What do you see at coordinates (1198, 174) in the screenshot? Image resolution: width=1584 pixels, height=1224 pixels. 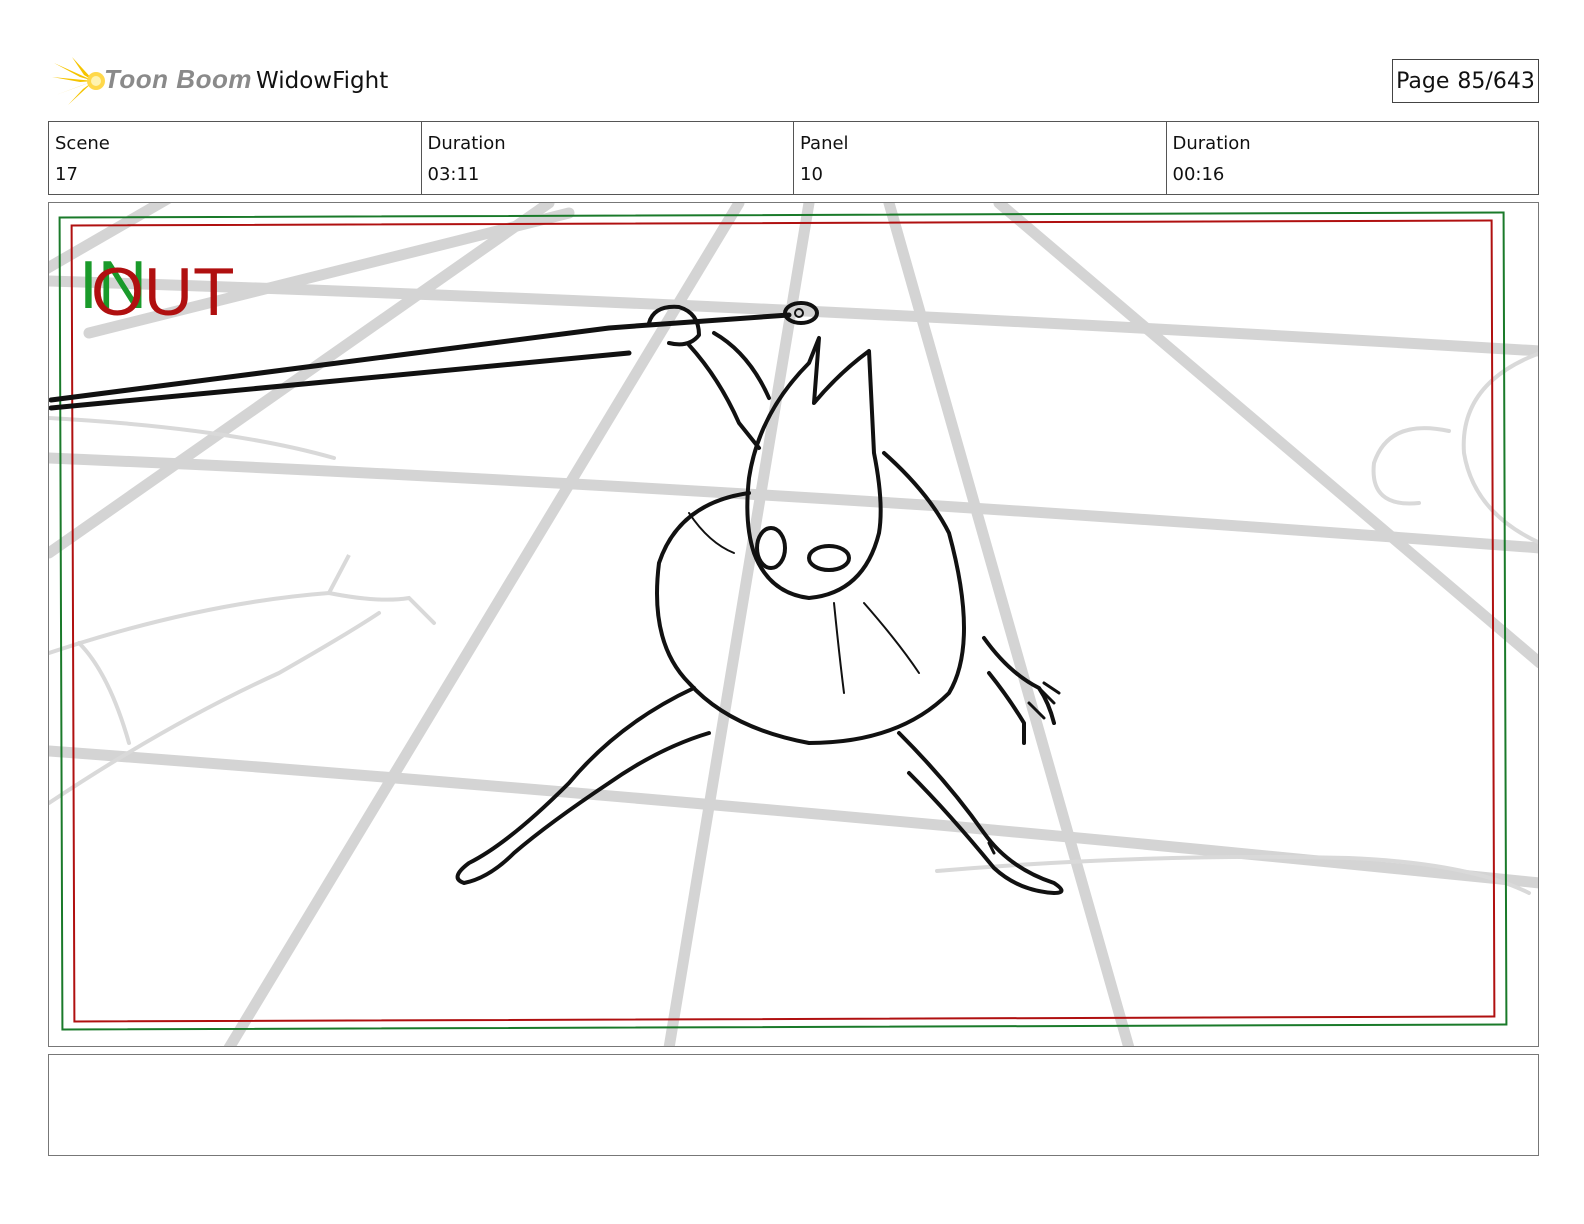 I see `panel-duration-value: 00:16` at bounding box center [1198, 174].